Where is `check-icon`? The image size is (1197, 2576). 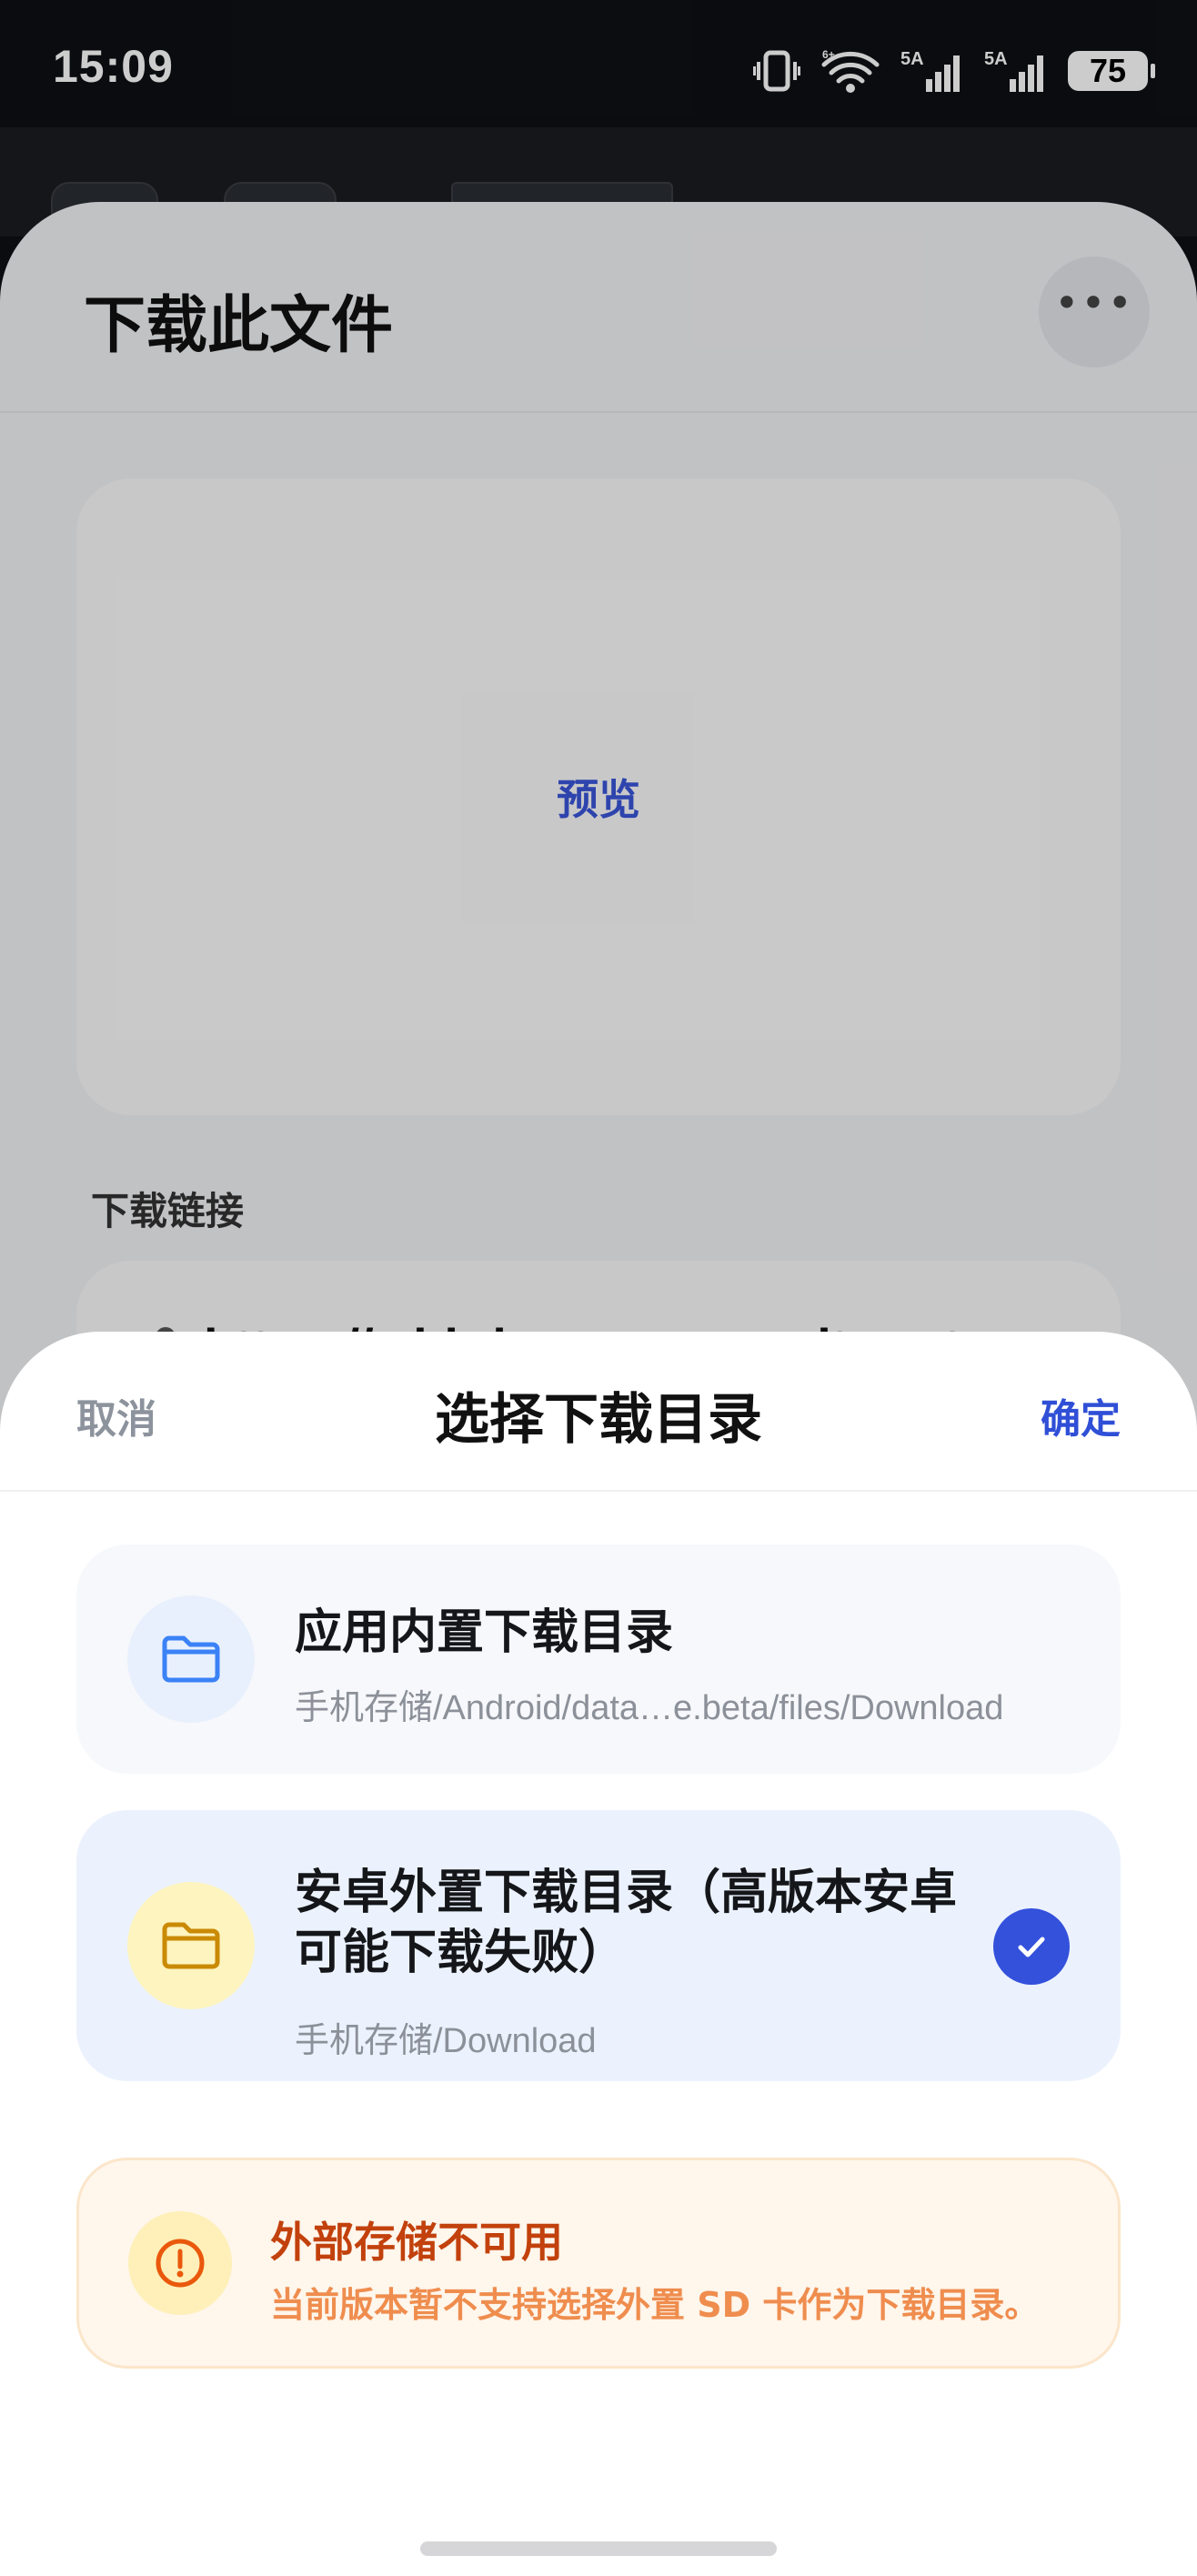 check-icon is located at coordinates (1031, 1946).